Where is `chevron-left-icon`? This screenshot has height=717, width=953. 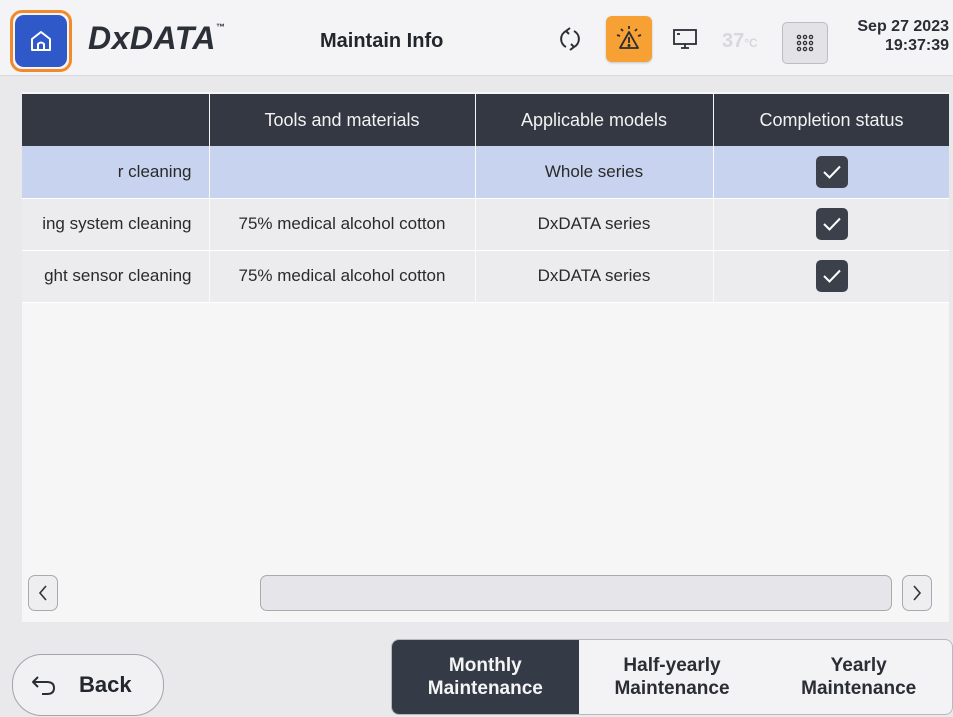 chevron-left-icon is located at coordinates (42, 593).